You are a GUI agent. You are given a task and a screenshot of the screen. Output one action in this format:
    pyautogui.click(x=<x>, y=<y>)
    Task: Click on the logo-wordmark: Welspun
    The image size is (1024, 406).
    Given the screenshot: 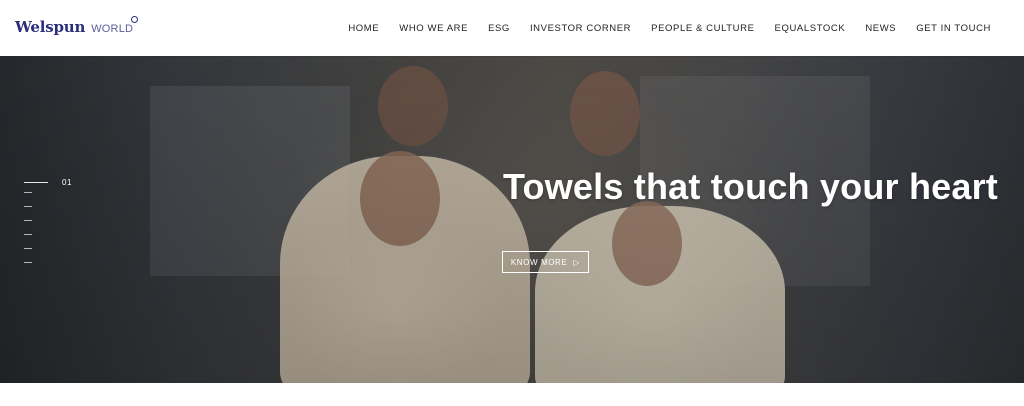 What is the action you would take?
    pyautogui.click(x=50, y=27)
    